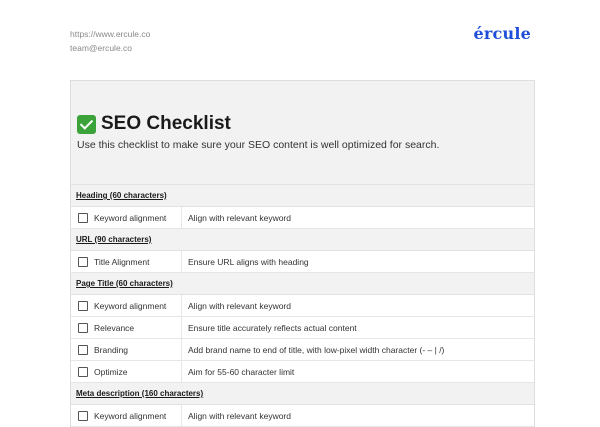 This screenshot has width=600, height=427. What do you see at coordinates (302, 394) in the screenshot?
I see `section-meta-description: Meta description (160 characters)` at bounding box center [302, 394].